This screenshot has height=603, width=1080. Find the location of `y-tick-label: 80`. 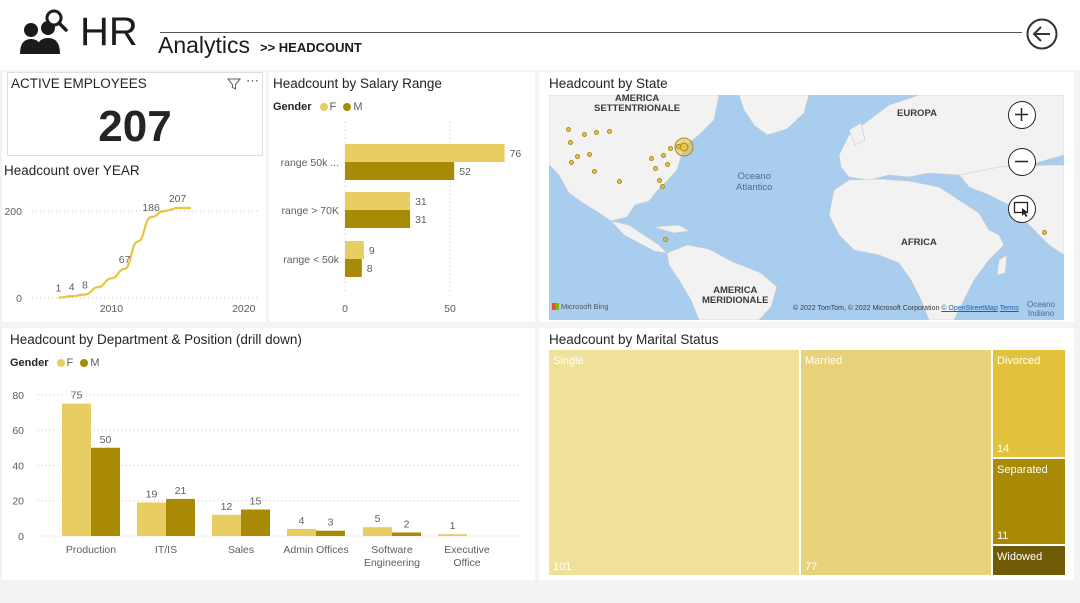

y-tick-label: 80 is located at coordinates (18, 396).